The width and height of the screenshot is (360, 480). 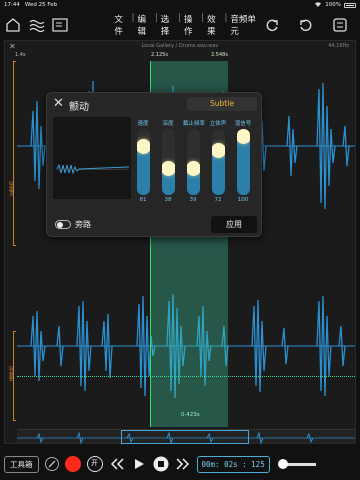 I want to click on waveform-view-icon, so click(x=37, y=25).